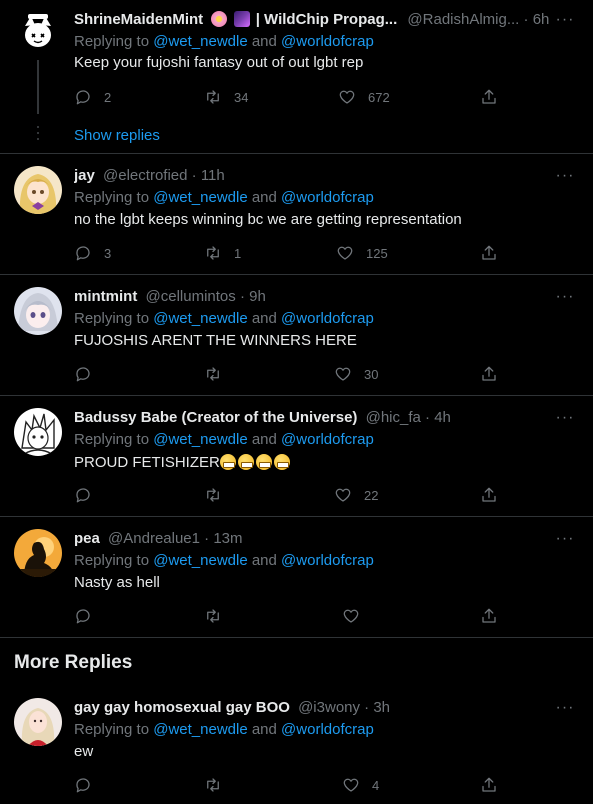  What do you see at coordinates (215, 417) in the screenshot?
I see `display-name: Badussy Babe (Creator of the Universe)` at bounding box center [215, 417].